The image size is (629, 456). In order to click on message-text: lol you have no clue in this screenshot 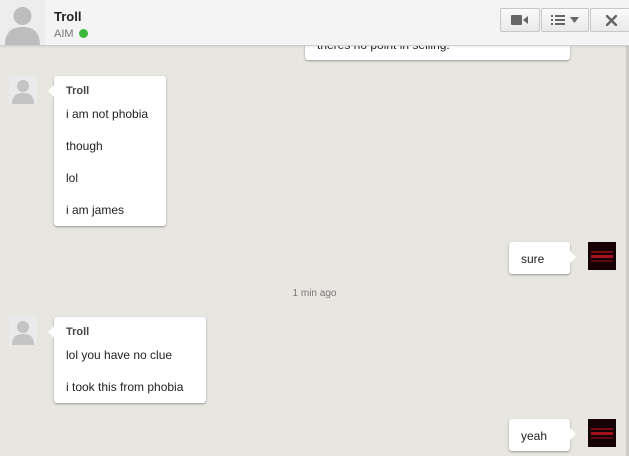, I will do `click(119, 355)`.